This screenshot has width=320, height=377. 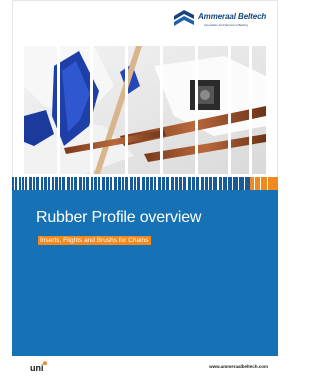 What do you see at coordinates (145, 366) in the screenshot?
I see `cover-footer: uni www.ammeraalbeltech.com` at bounding box center [145, 366].